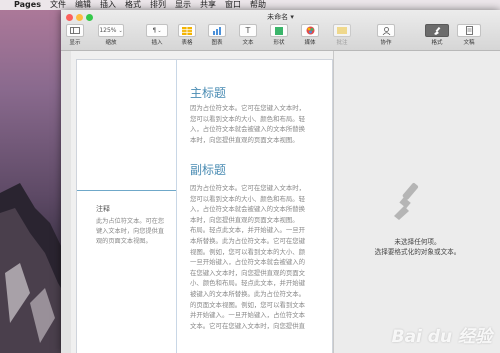 The width and height of the screenshot is (500, 353). Describe the element at coordinates (176, 206) in the screenshot. I see `layout-guide` at that location.